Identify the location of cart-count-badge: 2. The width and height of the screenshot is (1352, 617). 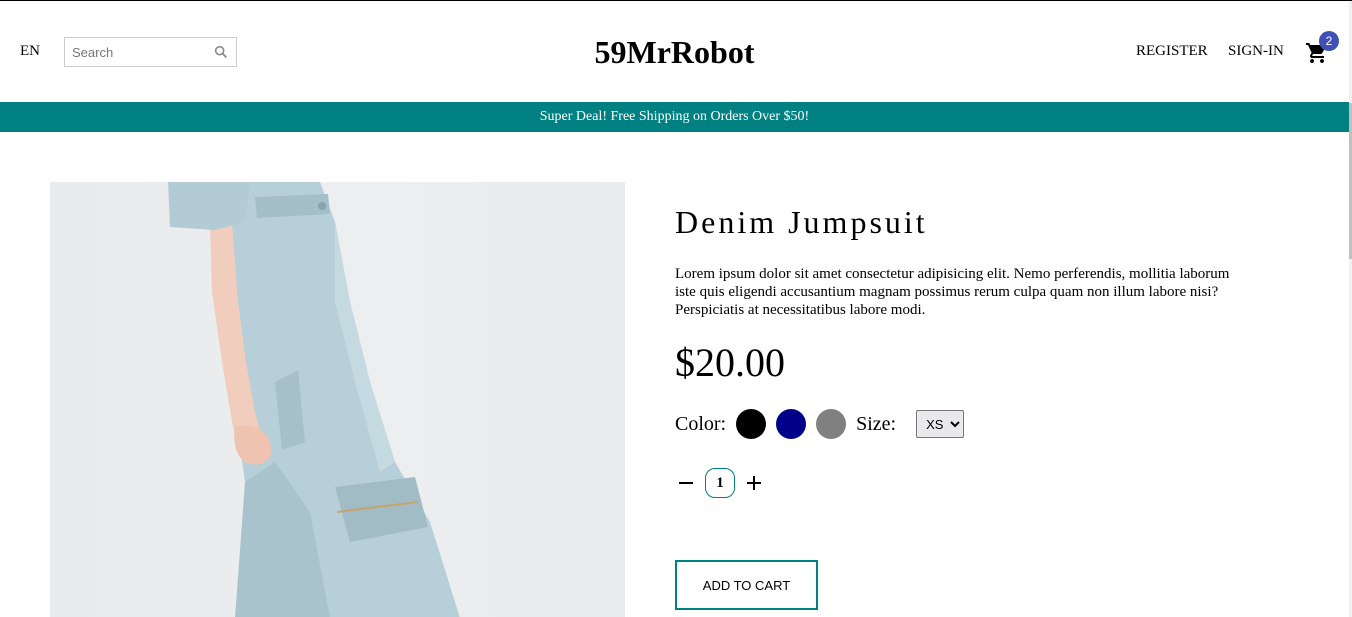
(1329, 41).